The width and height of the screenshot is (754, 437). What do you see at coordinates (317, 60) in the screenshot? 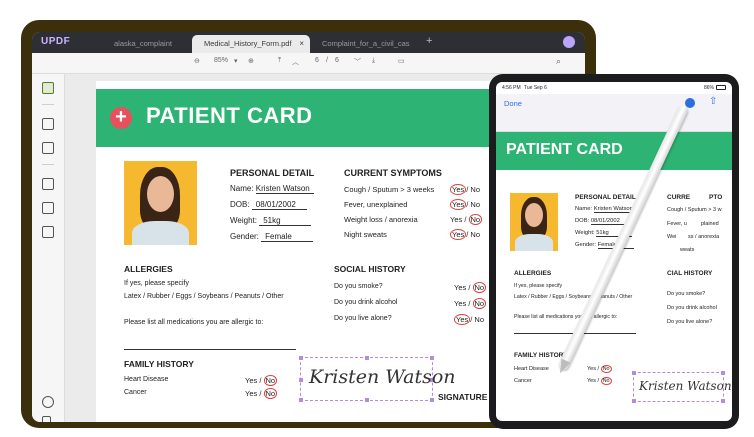
I see `page-current: 6` at bounding box center [317, 60].